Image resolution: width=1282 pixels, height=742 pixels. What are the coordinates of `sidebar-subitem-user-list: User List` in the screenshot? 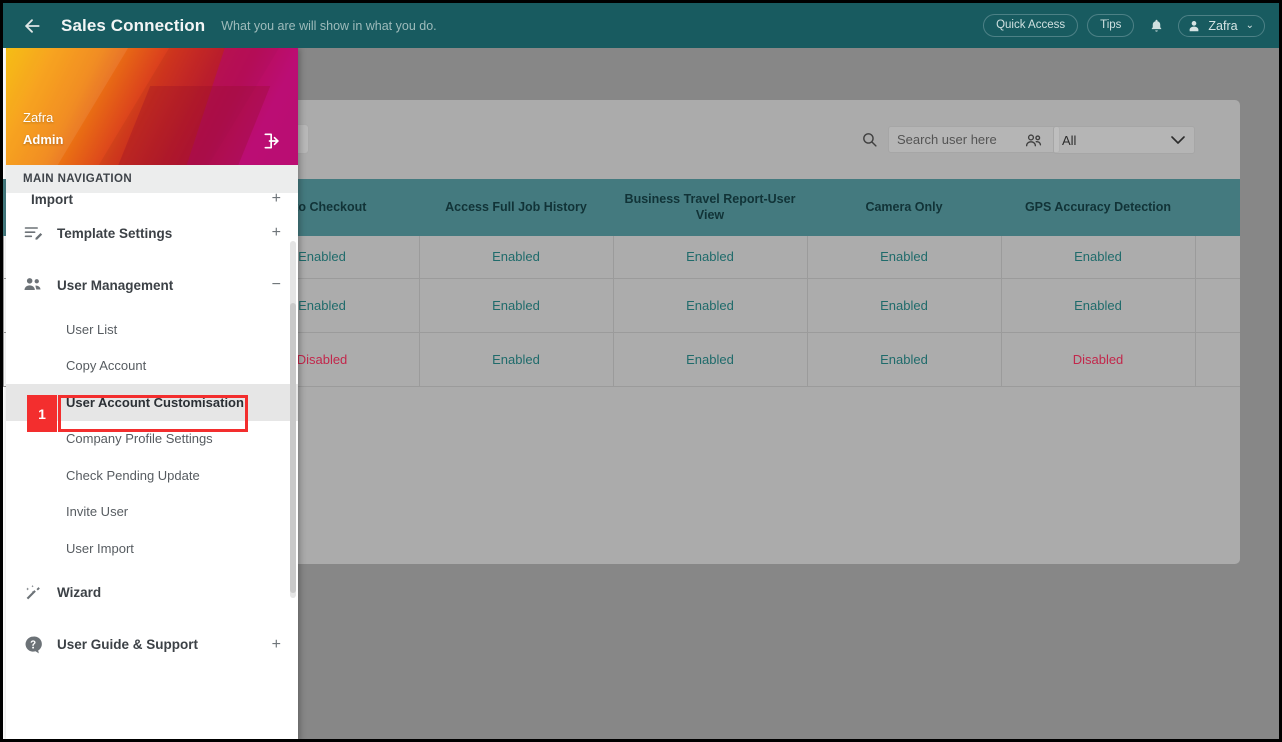 It's located at (152, 329).